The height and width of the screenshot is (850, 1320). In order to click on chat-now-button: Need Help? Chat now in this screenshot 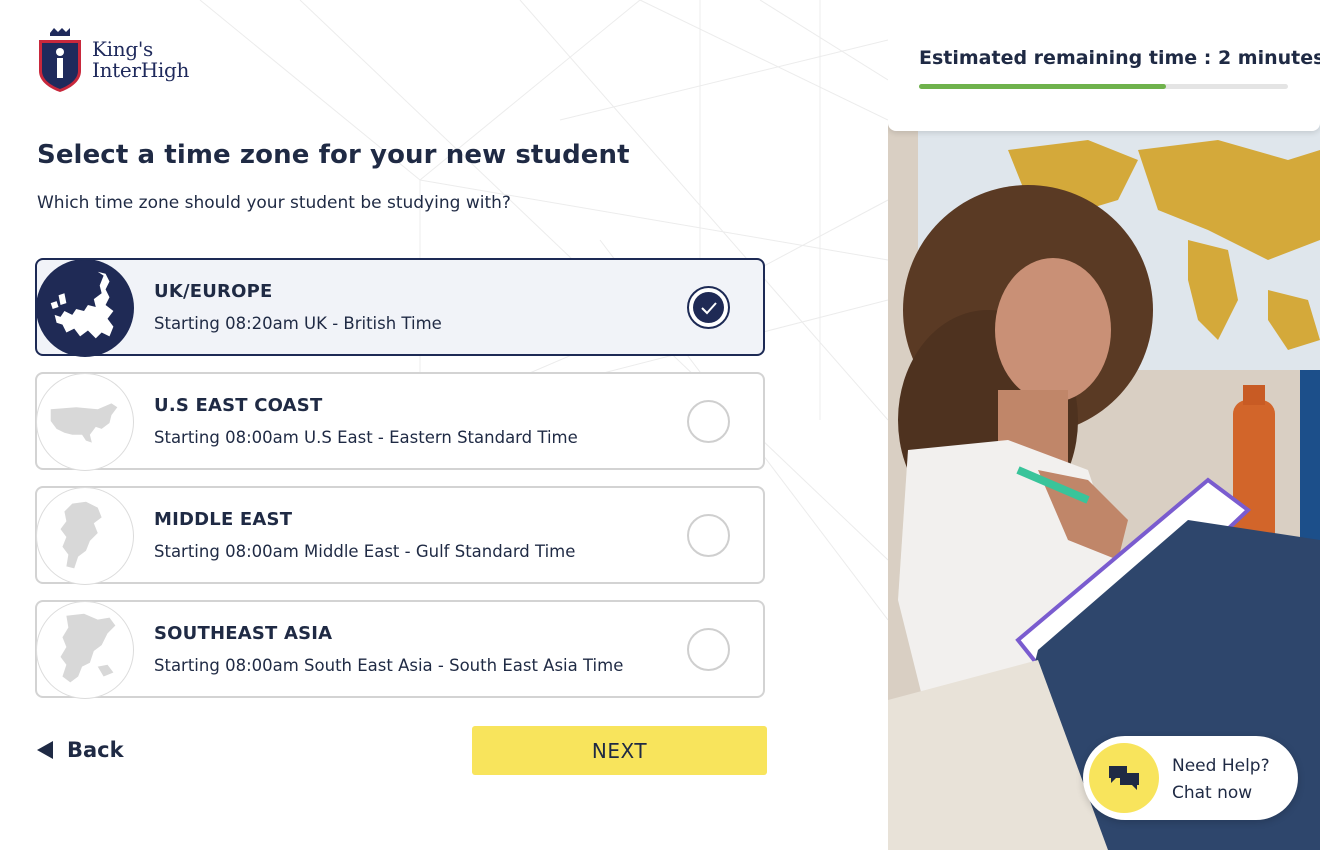, I will do `click(1190, 778)`.